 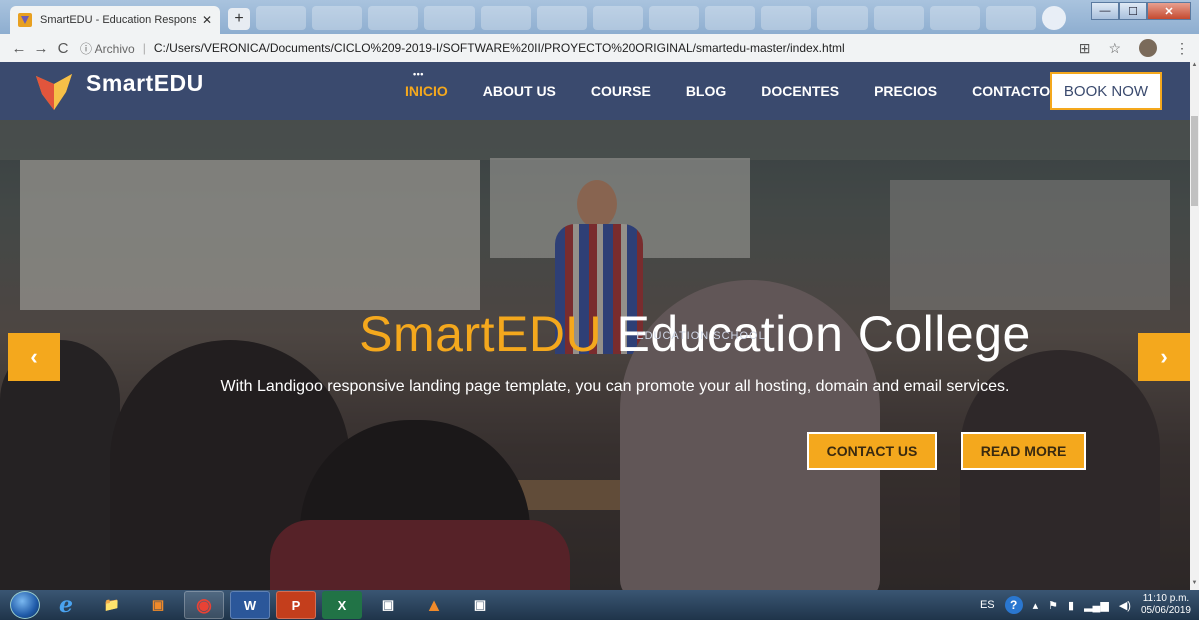 What do you see at coordinates (987, 605) in the screenshot?
I see `language-indicator: ES` at bounding box center [987, 605].